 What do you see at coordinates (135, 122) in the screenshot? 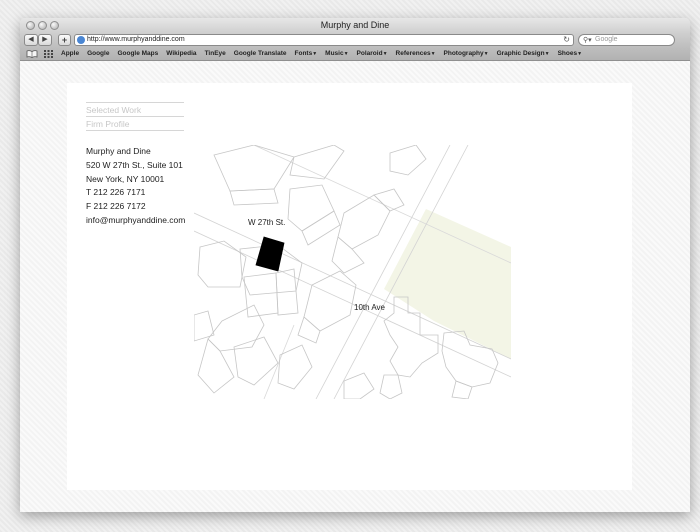
I see `nav-firm-profile: Firm Profile` at bounding box center [135, 122].